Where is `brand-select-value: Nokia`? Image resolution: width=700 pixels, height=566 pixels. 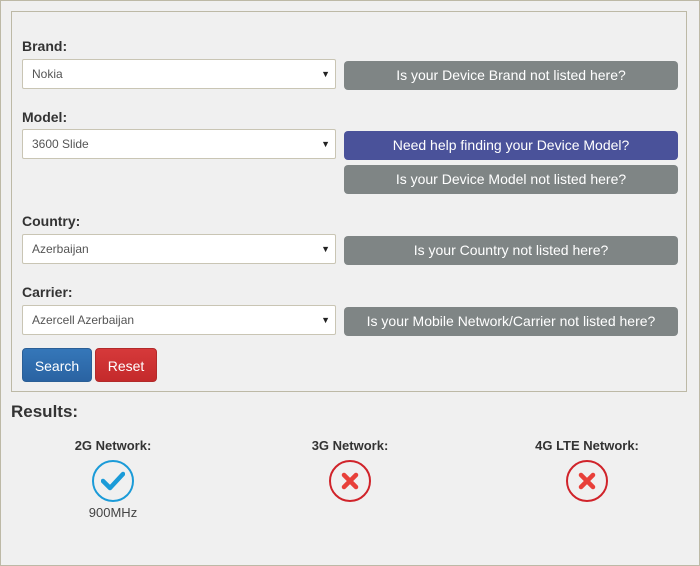 brand-select-value: Nokia is located at coordinates (47, 74).